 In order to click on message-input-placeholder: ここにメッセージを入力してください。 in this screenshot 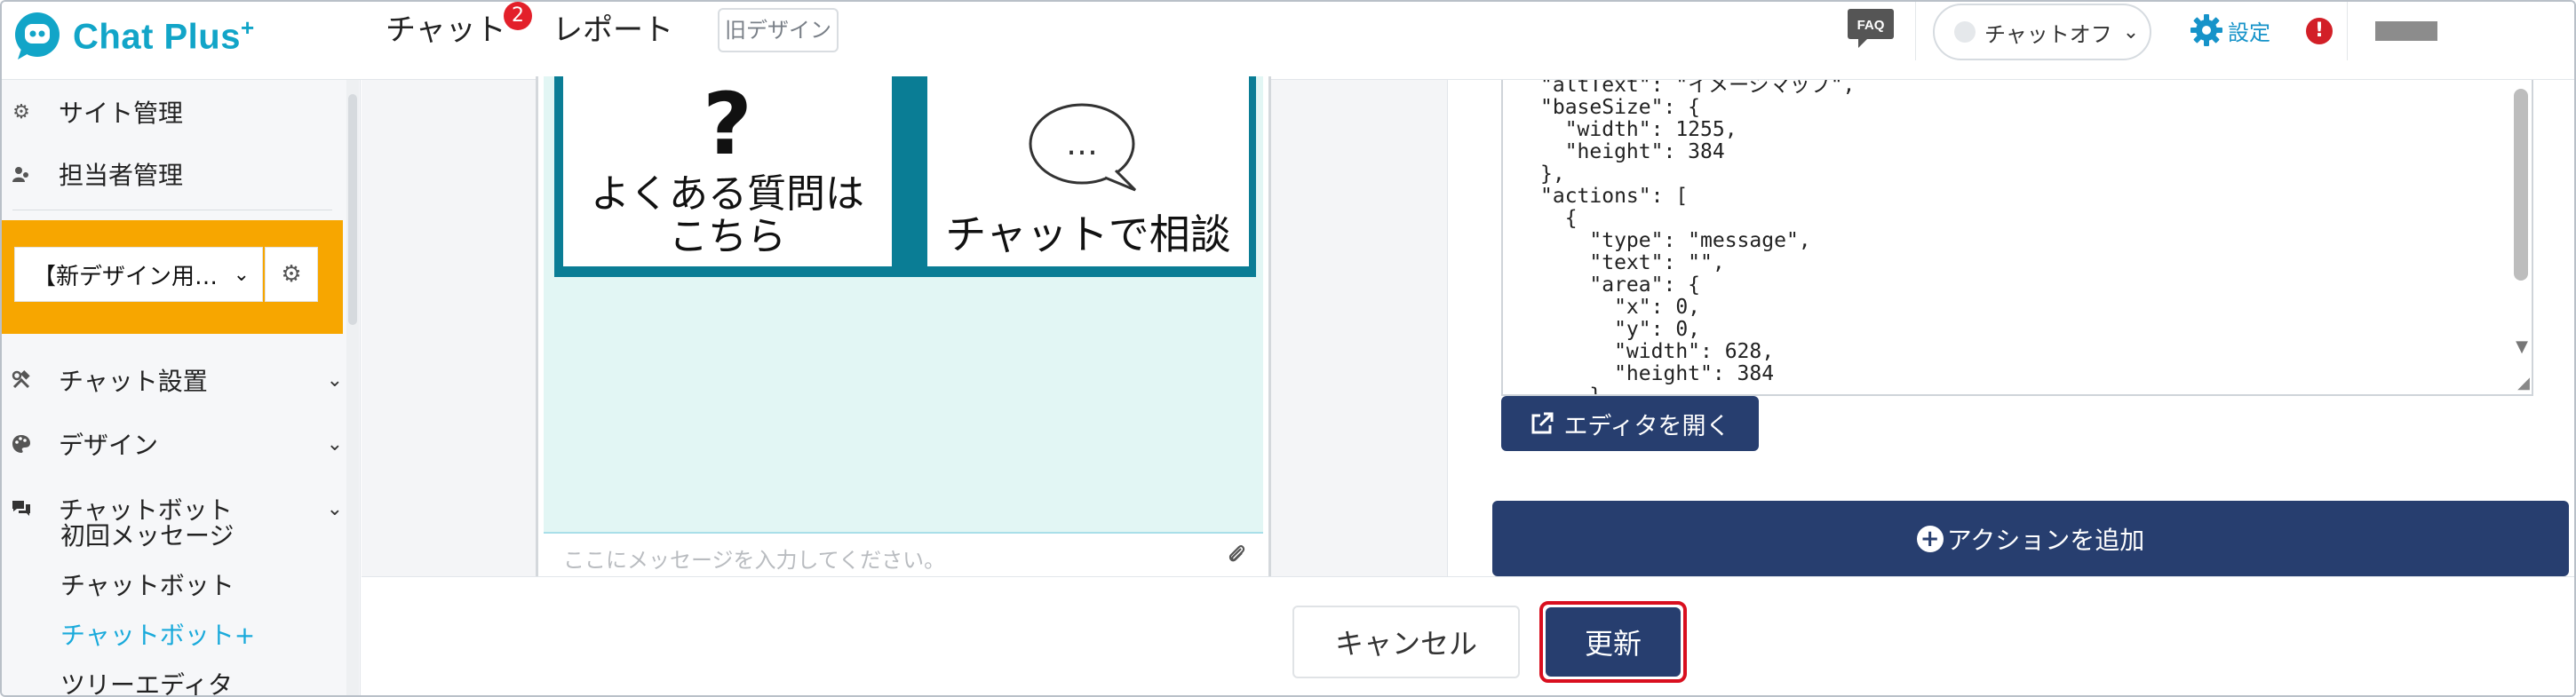, I will do `click(754, 560)`.